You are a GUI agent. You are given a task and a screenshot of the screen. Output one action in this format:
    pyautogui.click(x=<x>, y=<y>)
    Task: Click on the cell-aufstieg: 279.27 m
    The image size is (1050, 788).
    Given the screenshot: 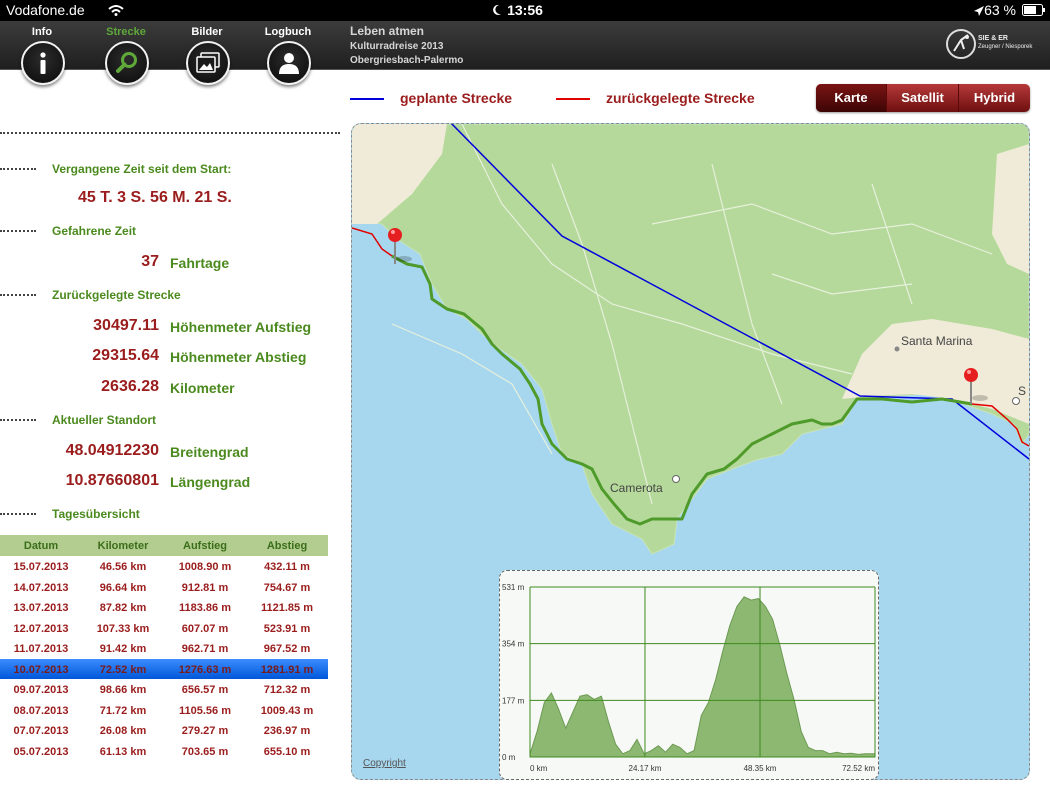 What is the action you would take?
    pyautogui.click(x=205, y=731)
    